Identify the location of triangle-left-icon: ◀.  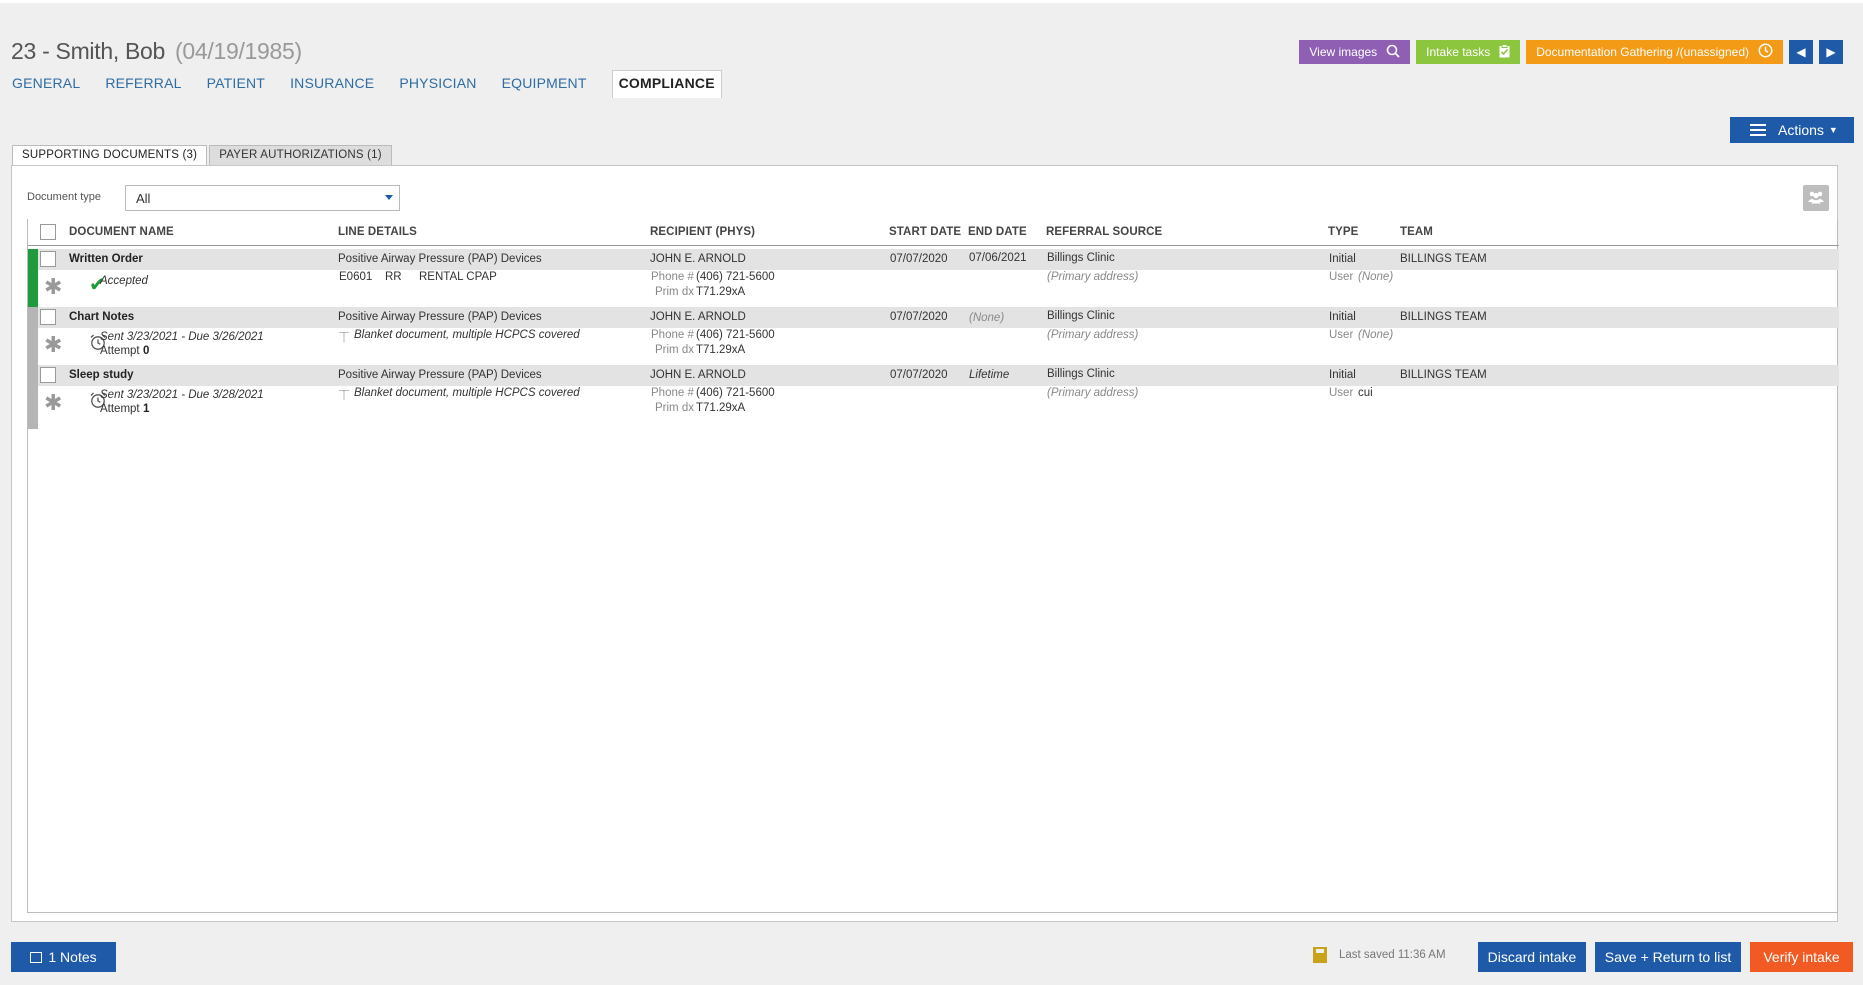
(1801, 52).